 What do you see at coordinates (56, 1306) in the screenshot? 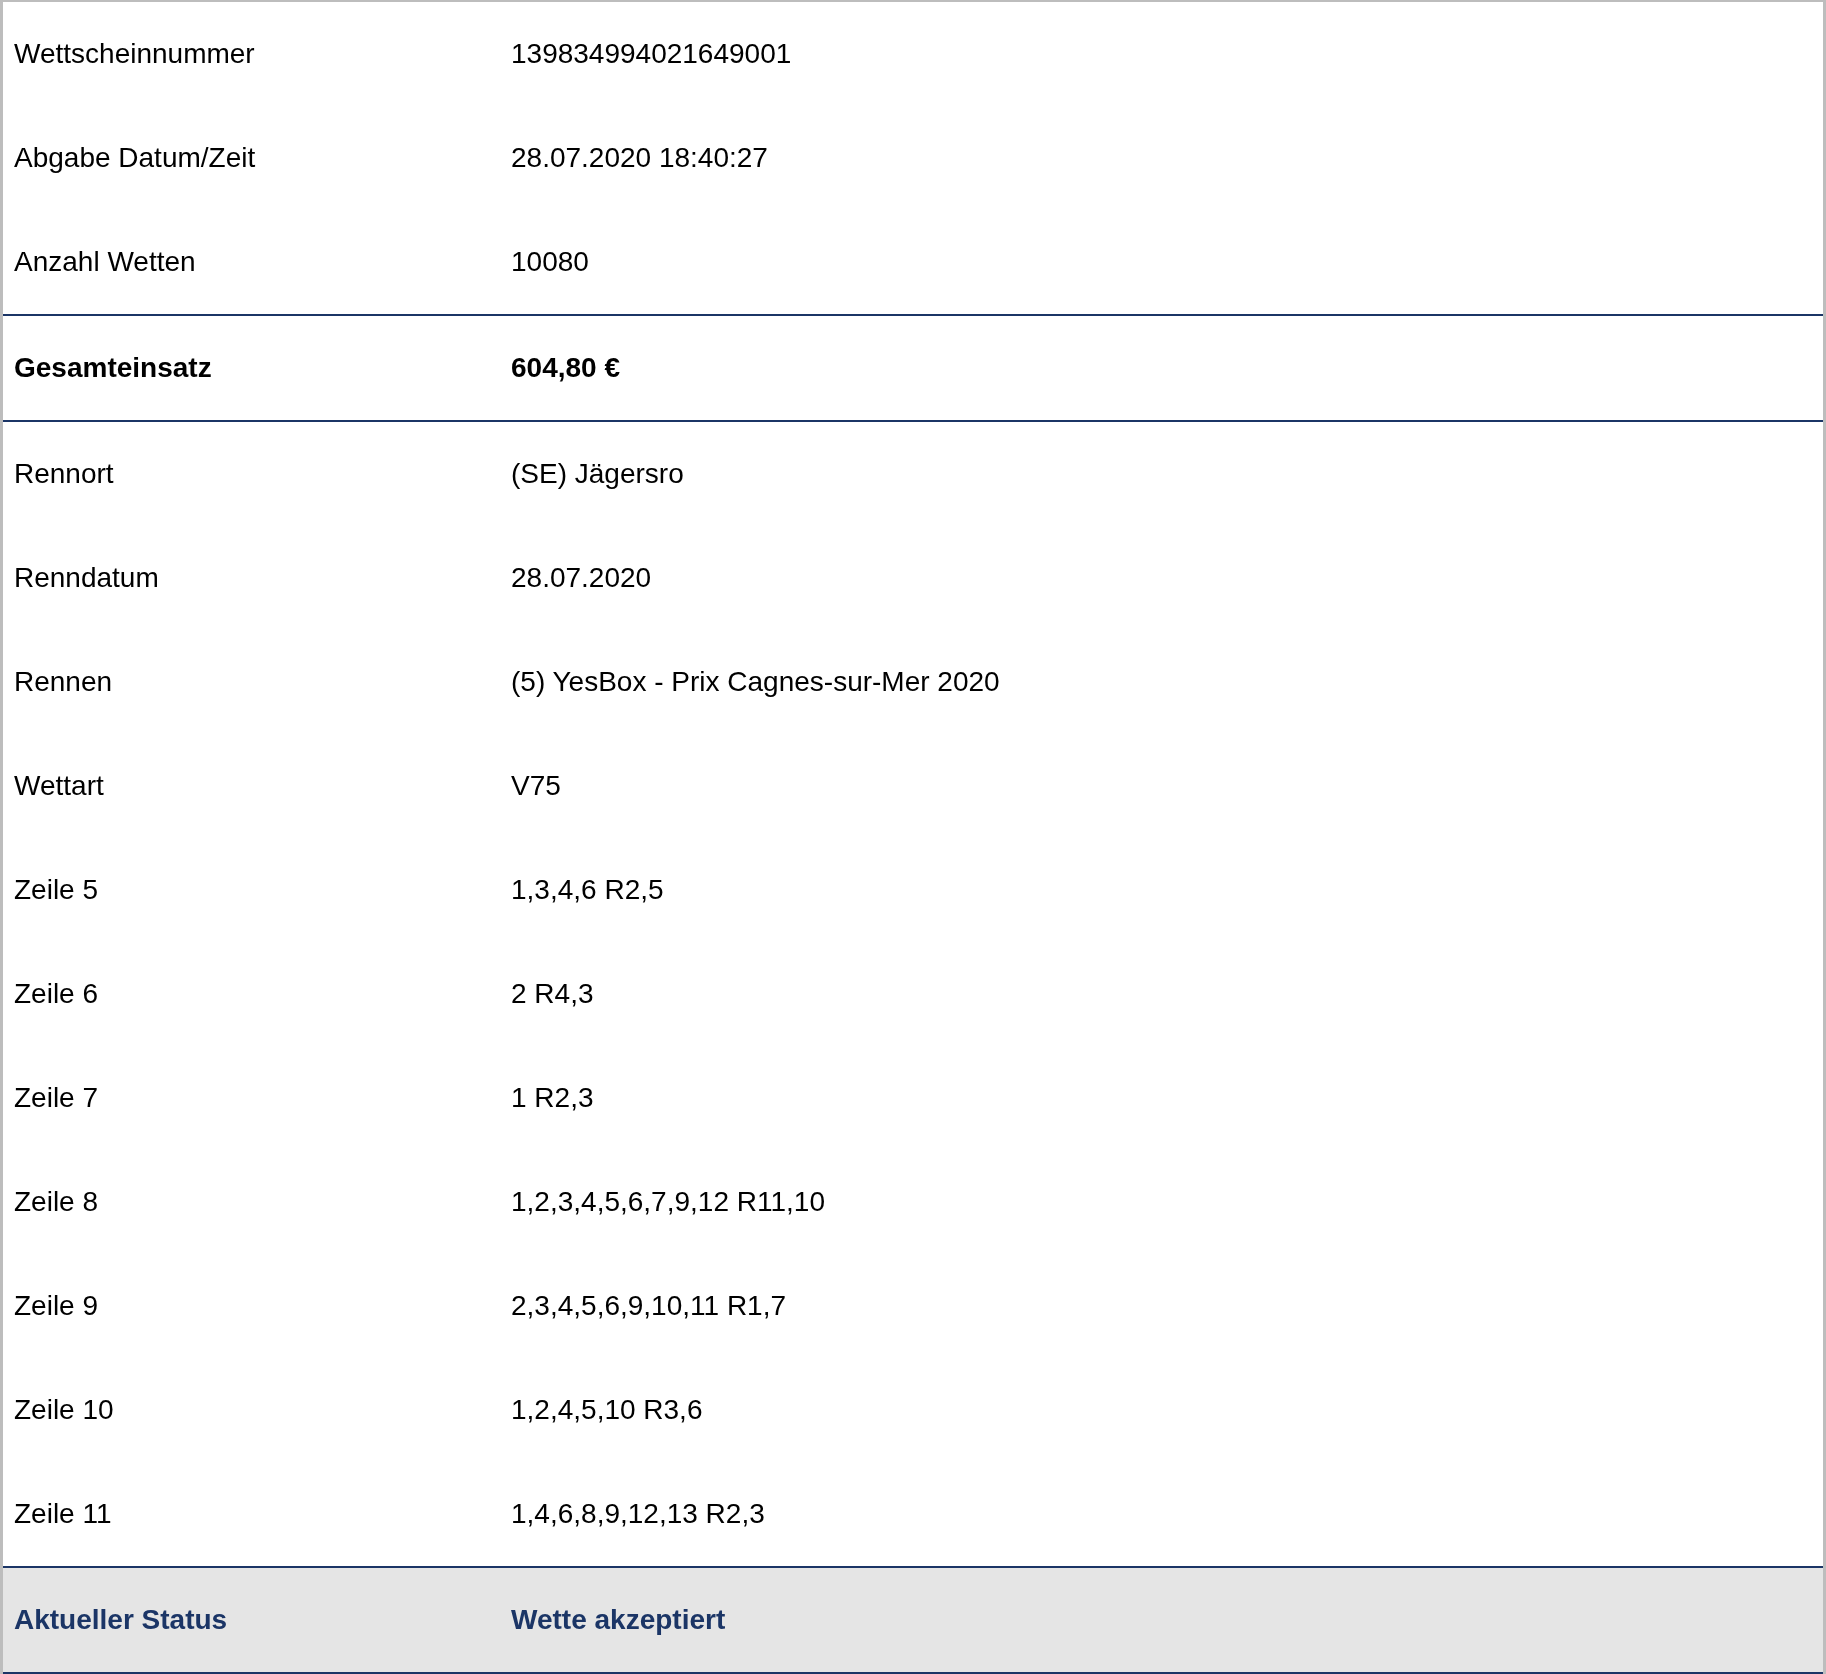
I see `row-label: Zeile 9` at bounding box center [56, 1306].